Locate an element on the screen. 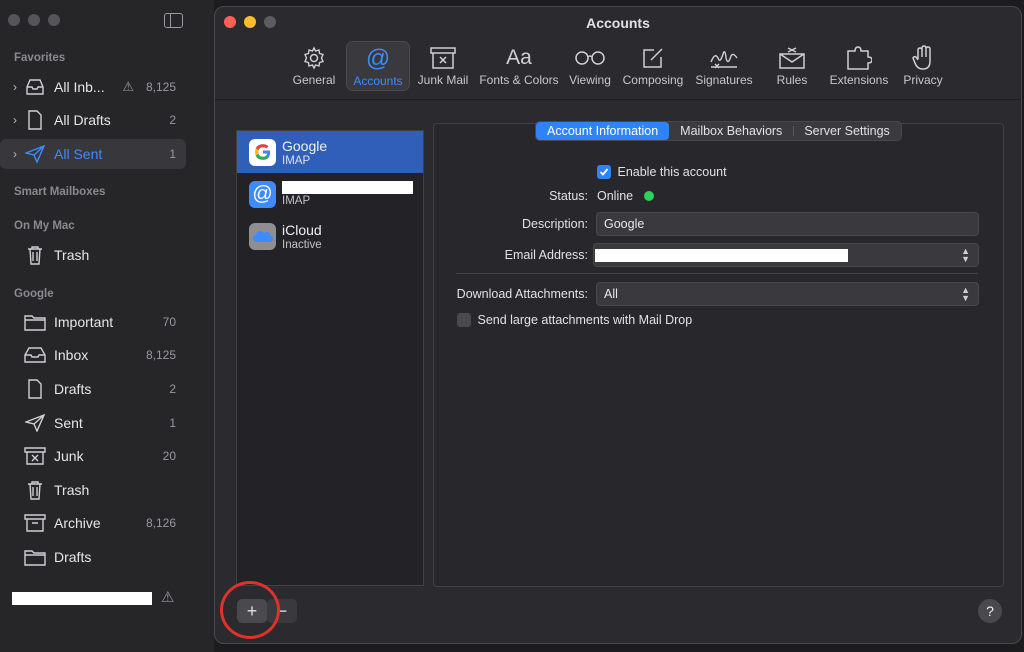 The height and width of the screenshot is (652, 1024). tab-rules: Rules is located at coordinates (792, 66).